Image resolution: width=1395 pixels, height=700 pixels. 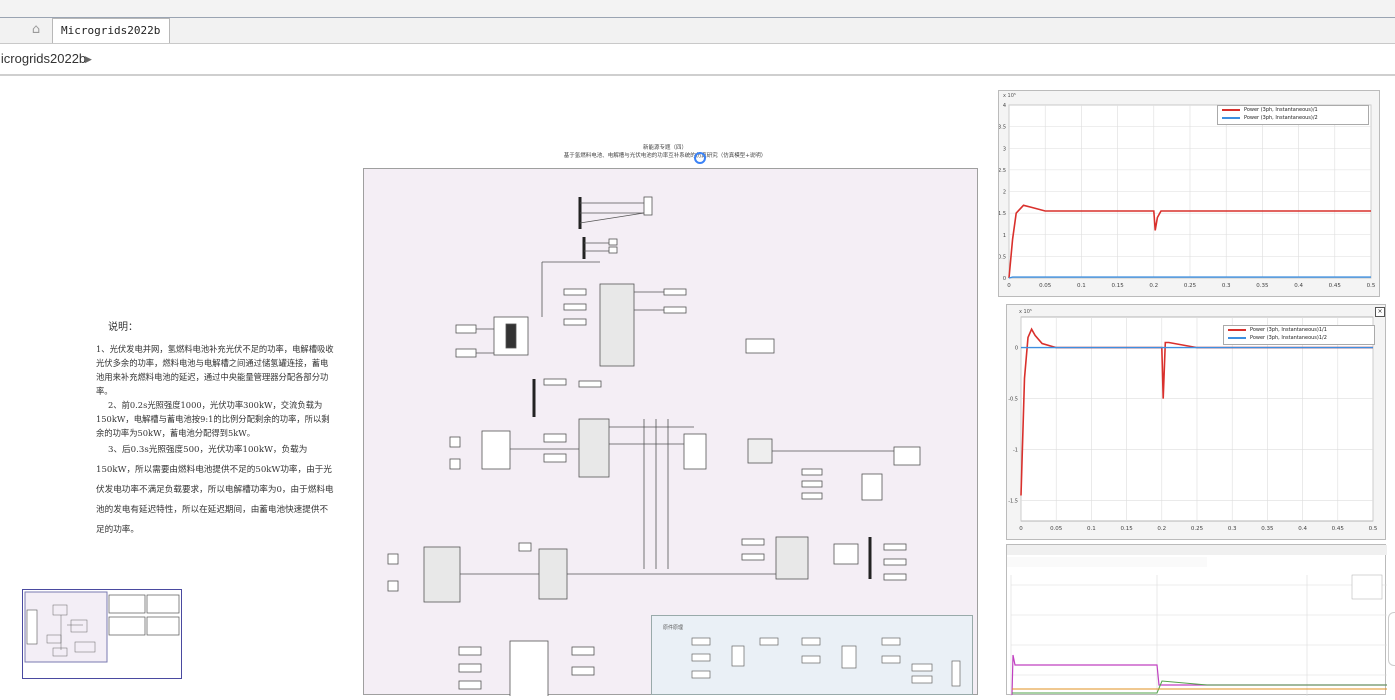 What do you see at coordinates (1025, 312) in the screenshot?
I see `plot2-exponent: x 10⁵` at bounding box center [1025, 312].